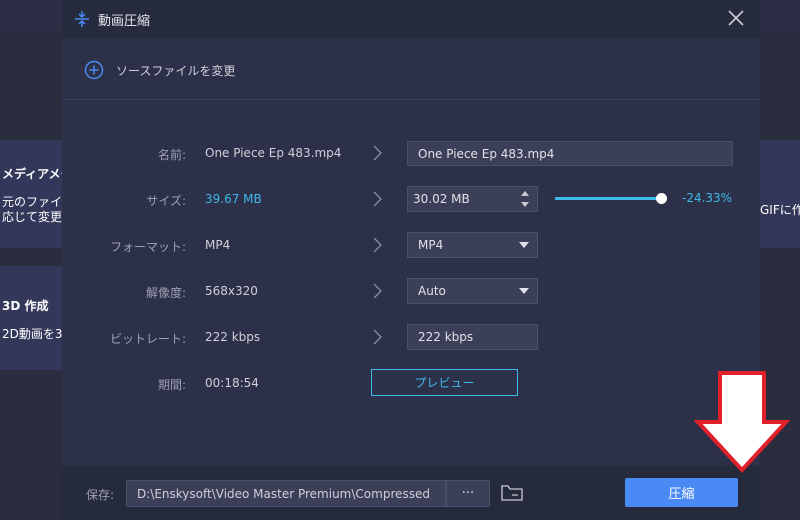 The height and width of the screenshot is (520, 800). What do you see at coordinates (124, 21) in the screenshot?
I see `dialog-title: 動画圧縮` at bounding box center [124, 21].